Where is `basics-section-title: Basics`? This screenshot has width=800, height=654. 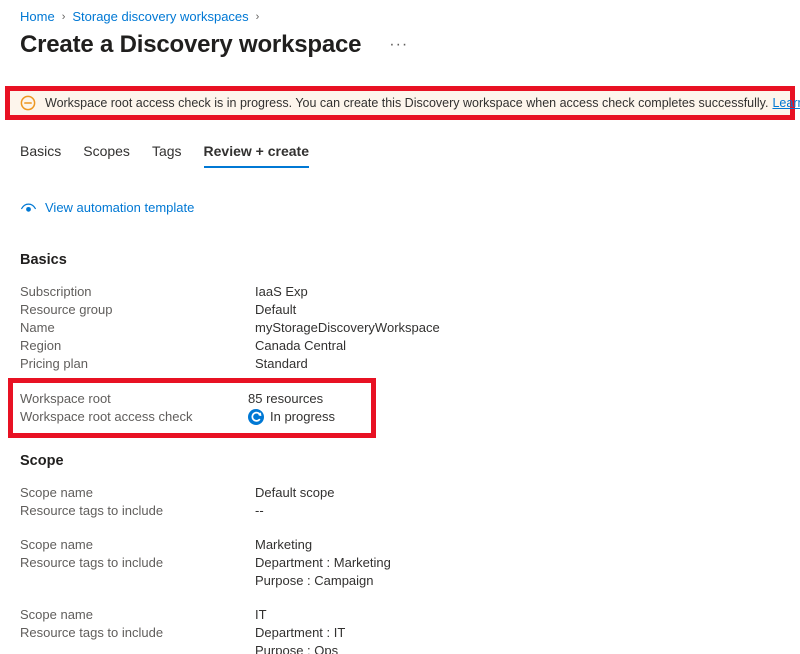
basics-section-title: Basics is located at coordinates (43, 260).